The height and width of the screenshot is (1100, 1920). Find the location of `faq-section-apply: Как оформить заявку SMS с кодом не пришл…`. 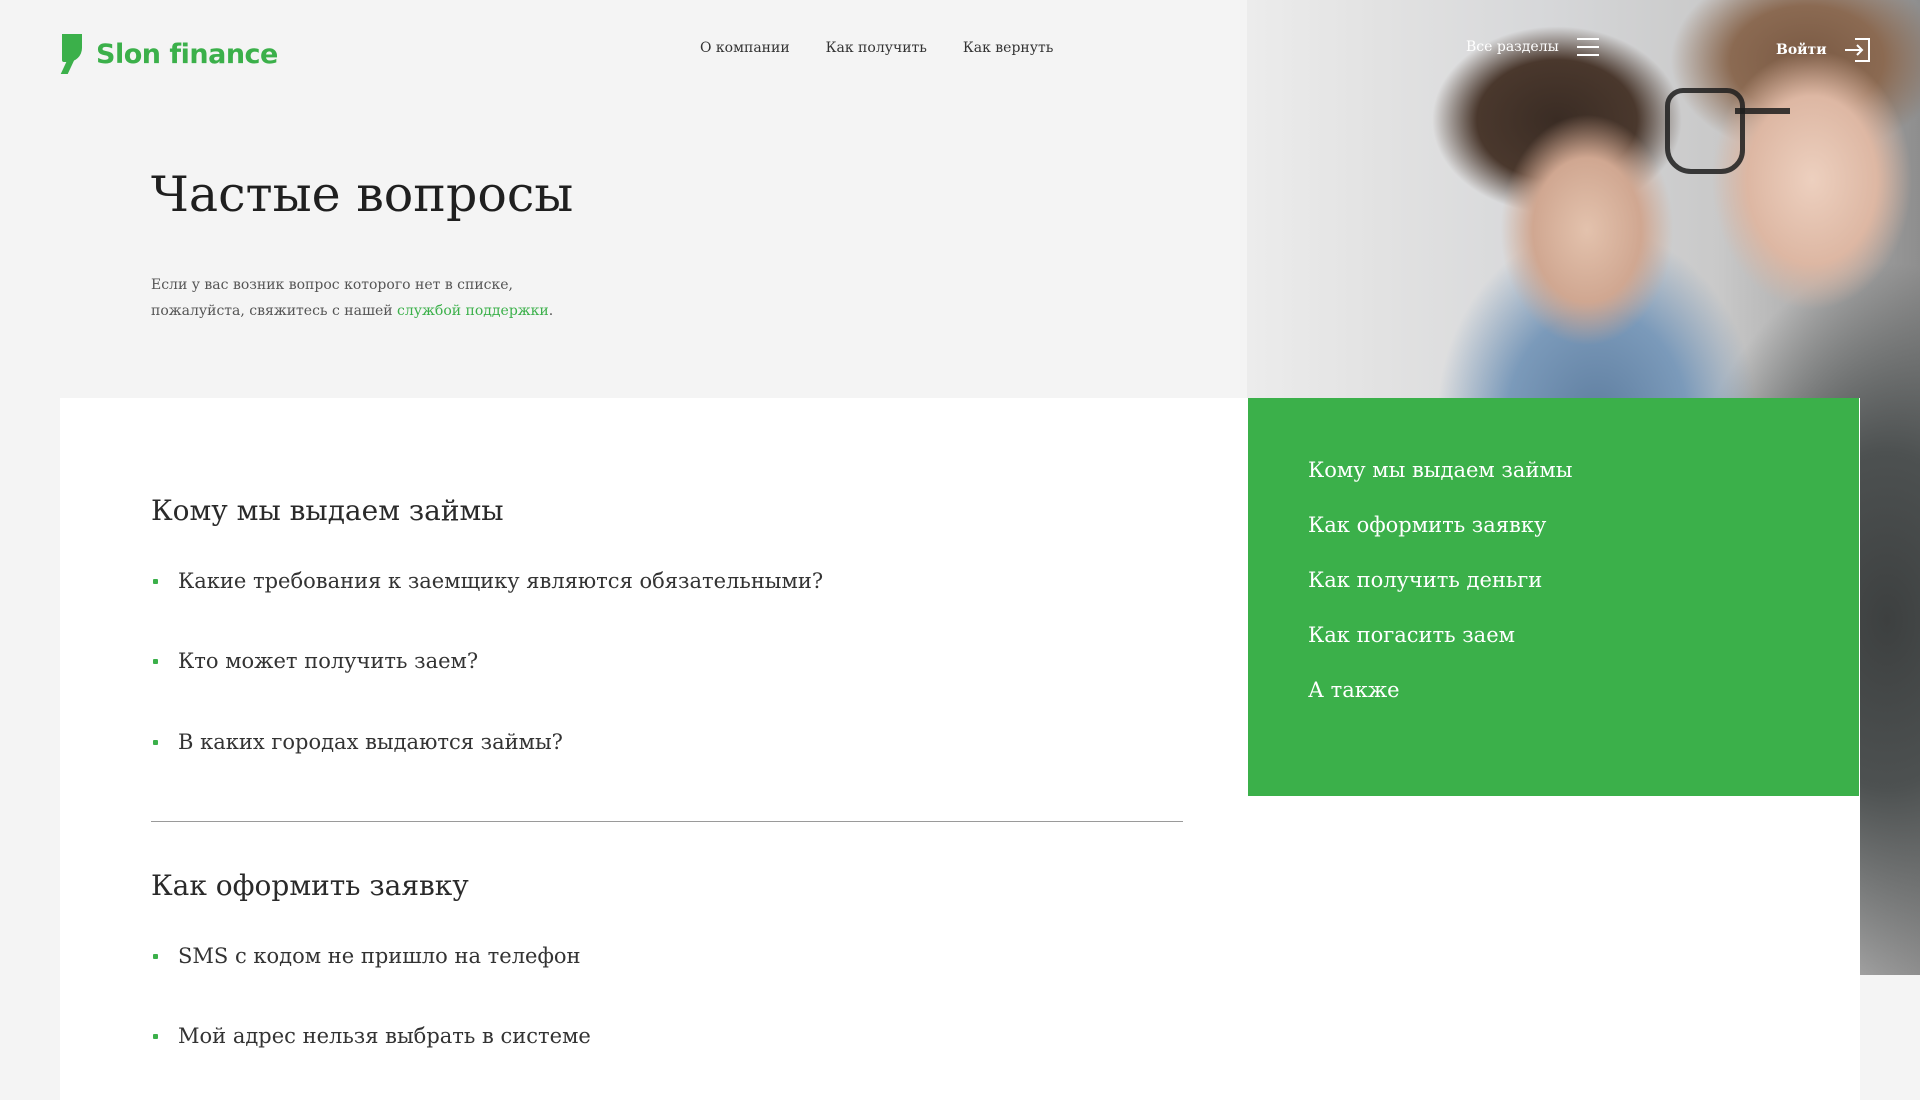

faq-section-apply: Как оформить заявку SMS с кодом не пришл… is located at coordinates (667, 969).